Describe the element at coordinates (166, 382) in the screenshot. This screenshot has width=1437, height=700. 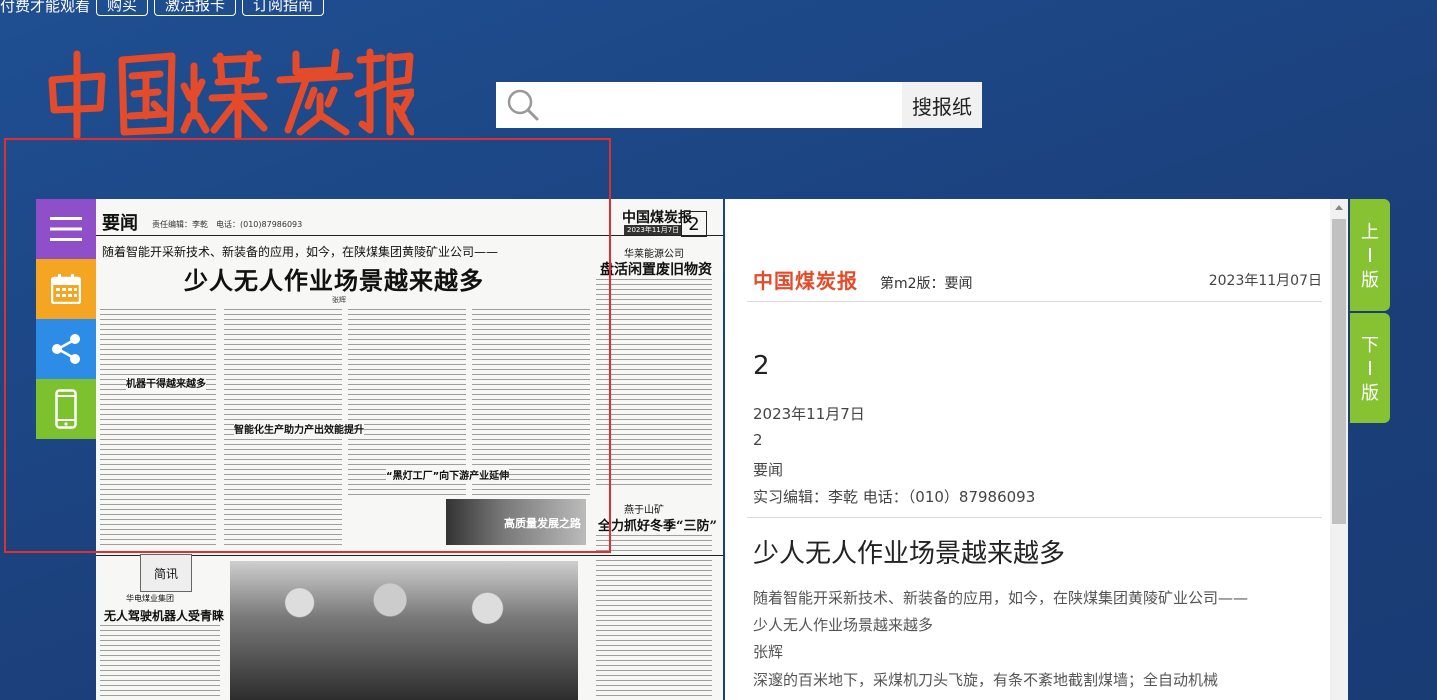
I see `paper-subhead: 机器干得越来越多` at that location.